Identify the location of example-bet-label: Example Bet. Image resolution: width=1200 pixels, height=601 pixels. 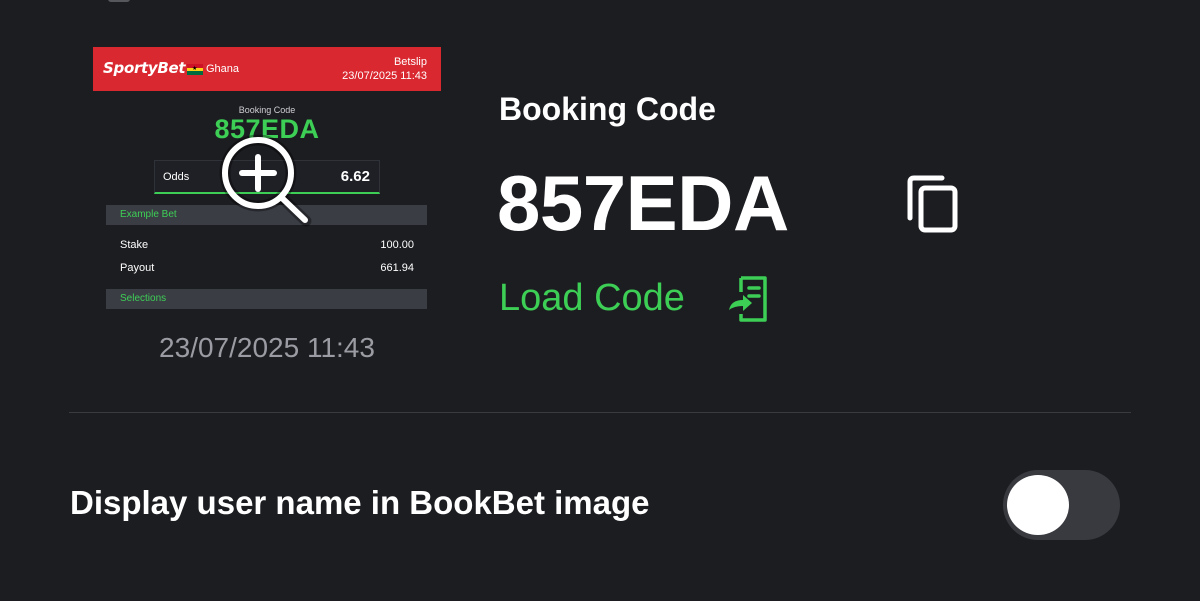
(148, 214).